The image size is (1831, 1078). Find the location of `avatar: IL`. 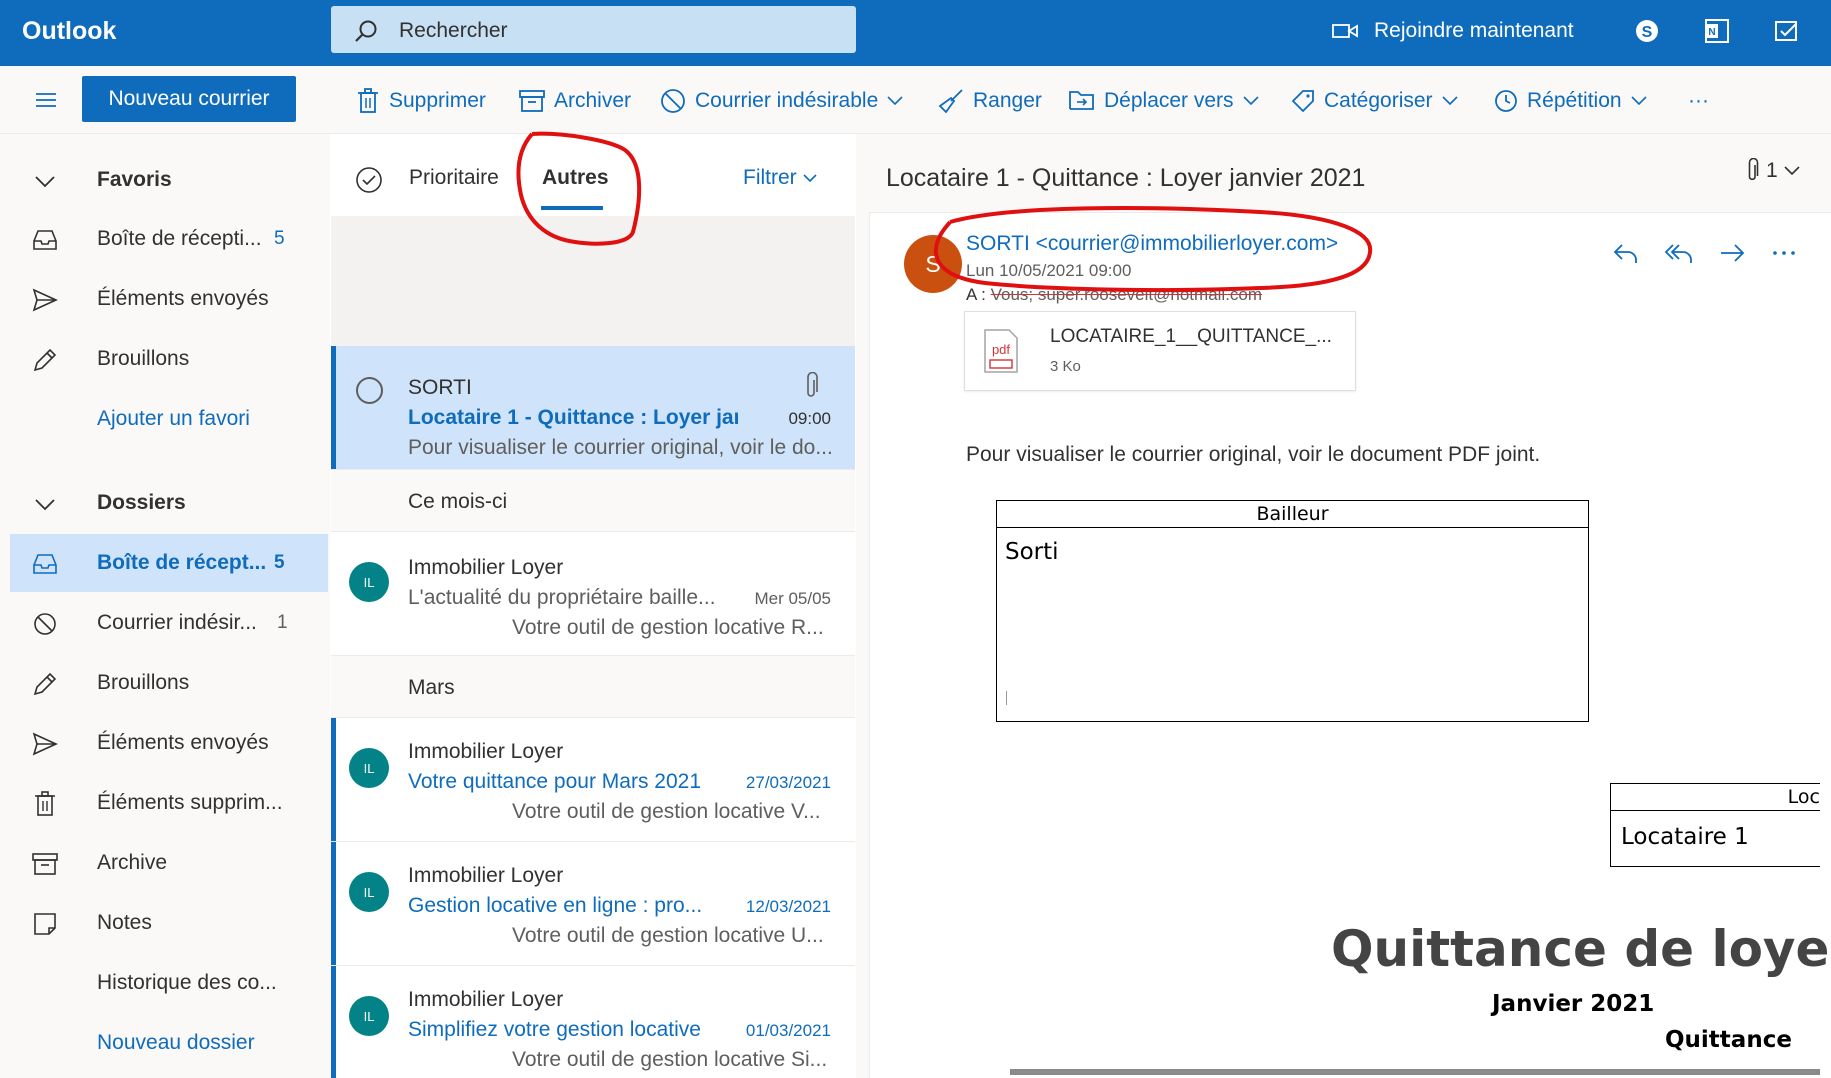

avatar: IL is located at coordinates (369, 892).